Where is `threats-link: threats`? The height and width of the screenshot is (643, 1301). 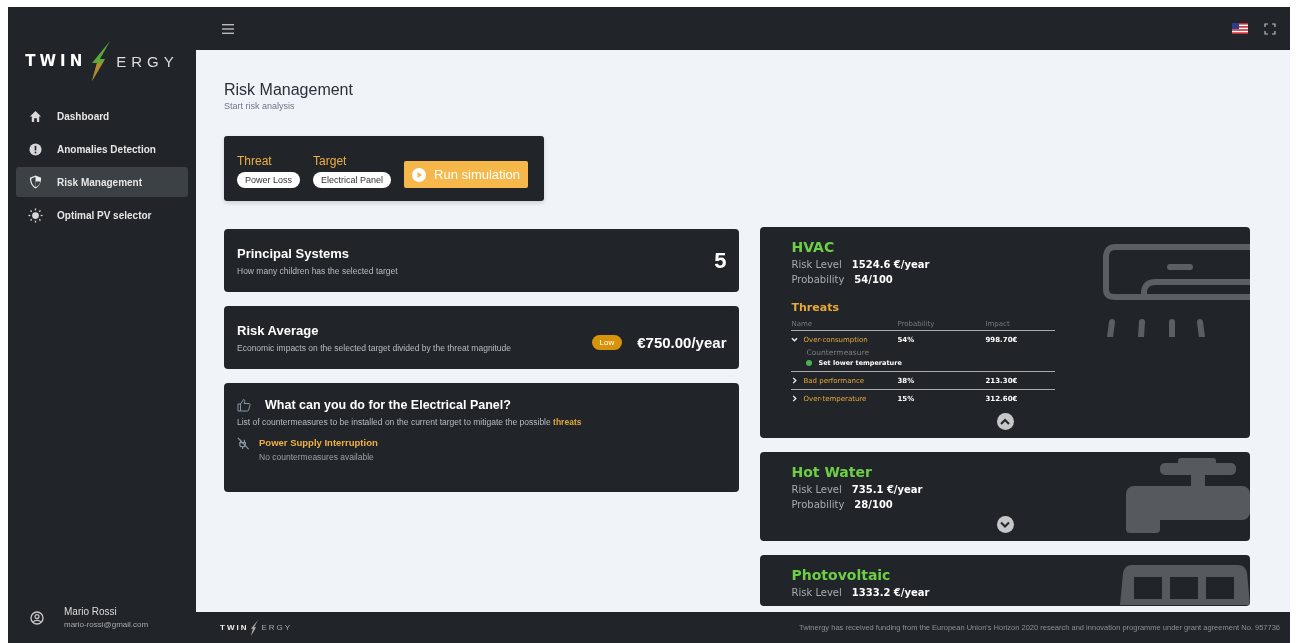 threats-link: threats is located at coordinates (567, 422).